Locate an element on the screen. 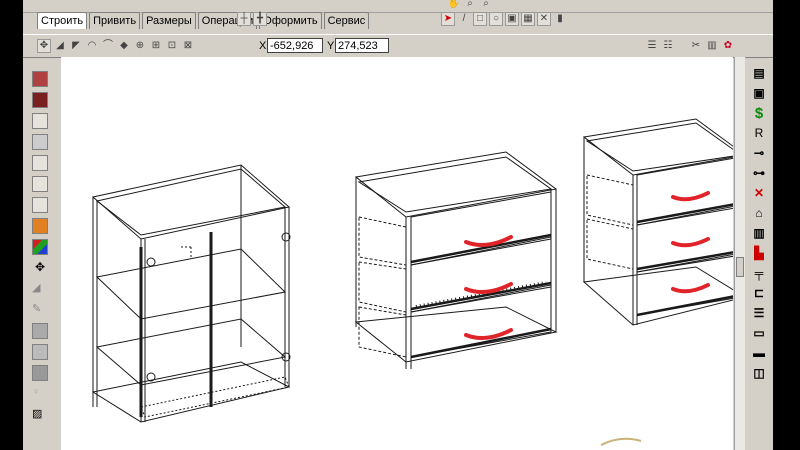  frame-icon is located at coordinates (40, 184).